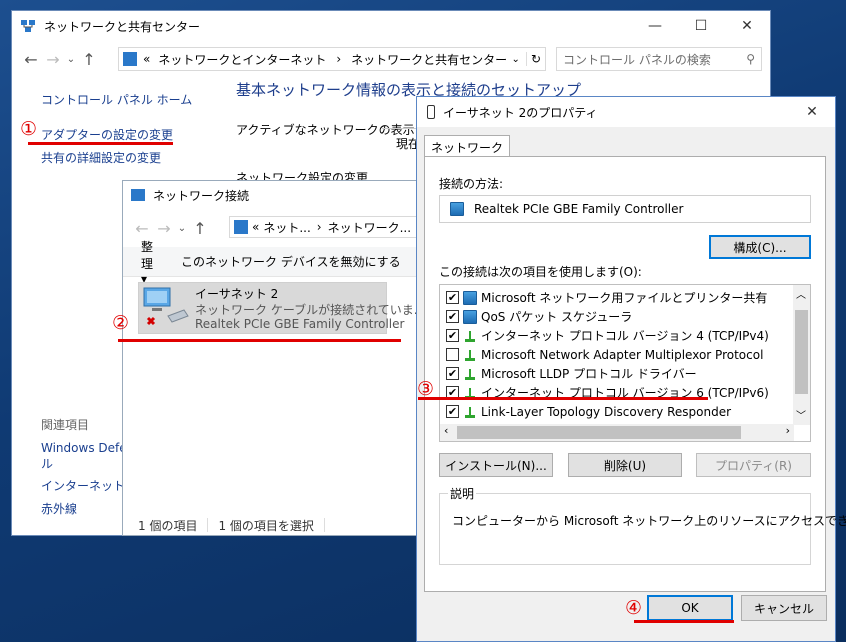 The height and width of the screenshot is (642, 846). Describe the element at coordinates (107, 134) in the screenshot. I see `sidebar-adapter-settings-link: アダプターの設定の変更` at that location.